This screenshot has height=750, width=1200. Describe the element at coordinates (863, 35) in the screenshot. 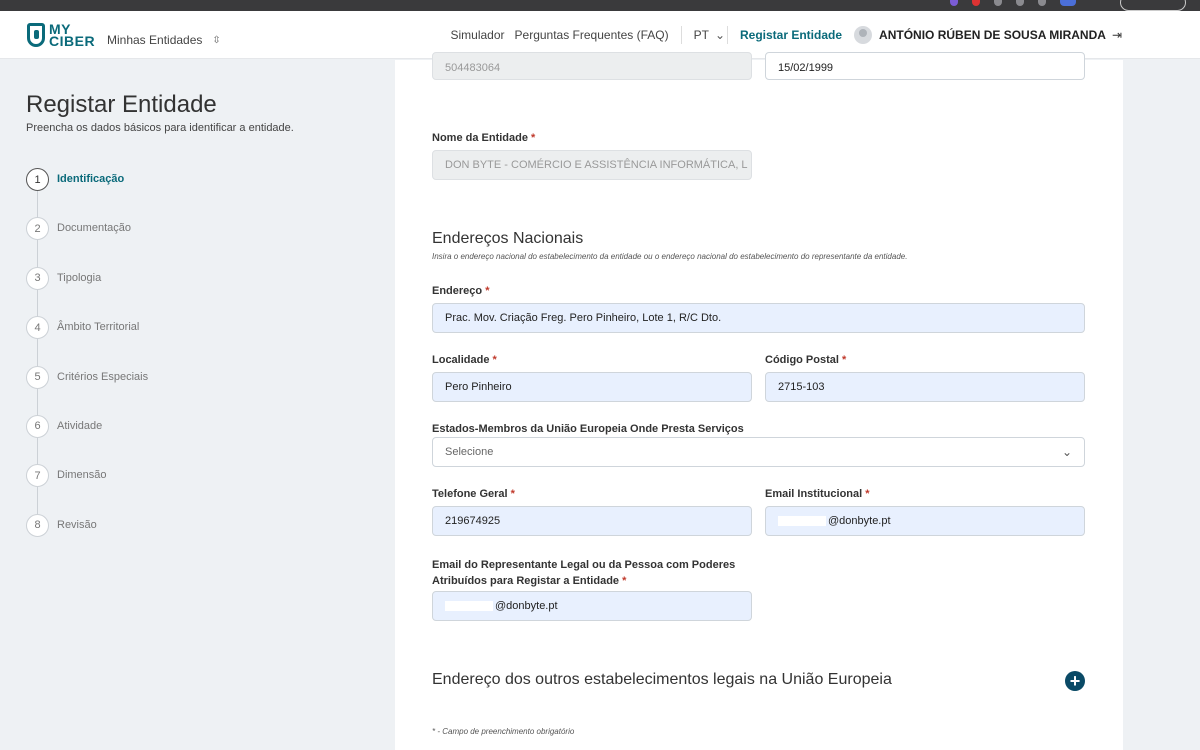

I see `user-avatar-icon` at that location.